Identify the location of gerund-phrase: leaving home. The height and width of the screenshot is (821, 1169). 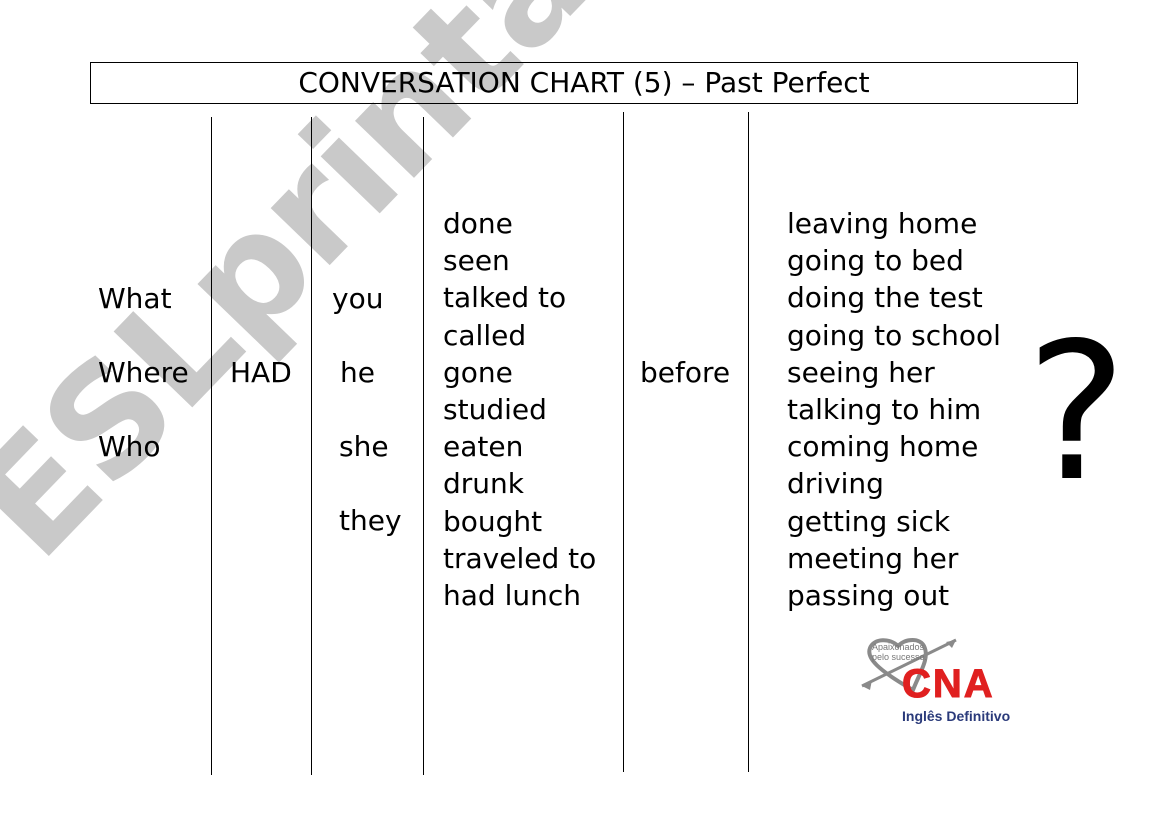
(882, 223).